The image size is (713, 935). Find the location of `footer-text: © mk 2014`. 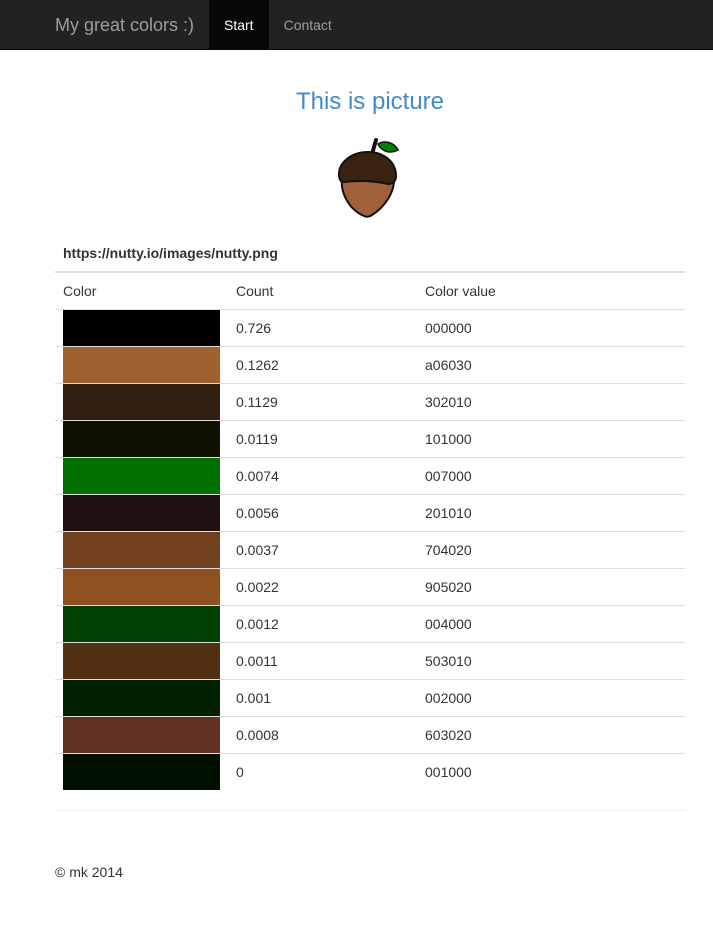

footer-text: © mk 2014 is located at coordinates (89, 872).